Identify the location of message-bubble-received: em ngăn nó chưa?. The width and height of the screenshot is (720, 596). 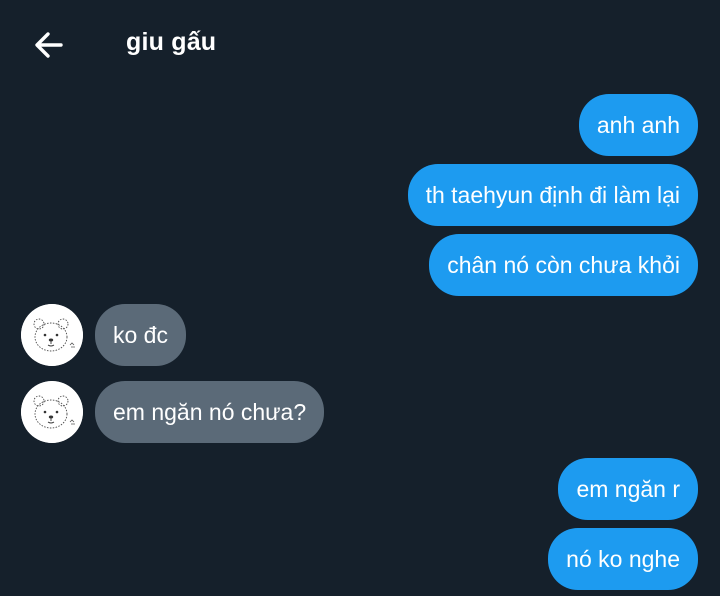
(210, 412).